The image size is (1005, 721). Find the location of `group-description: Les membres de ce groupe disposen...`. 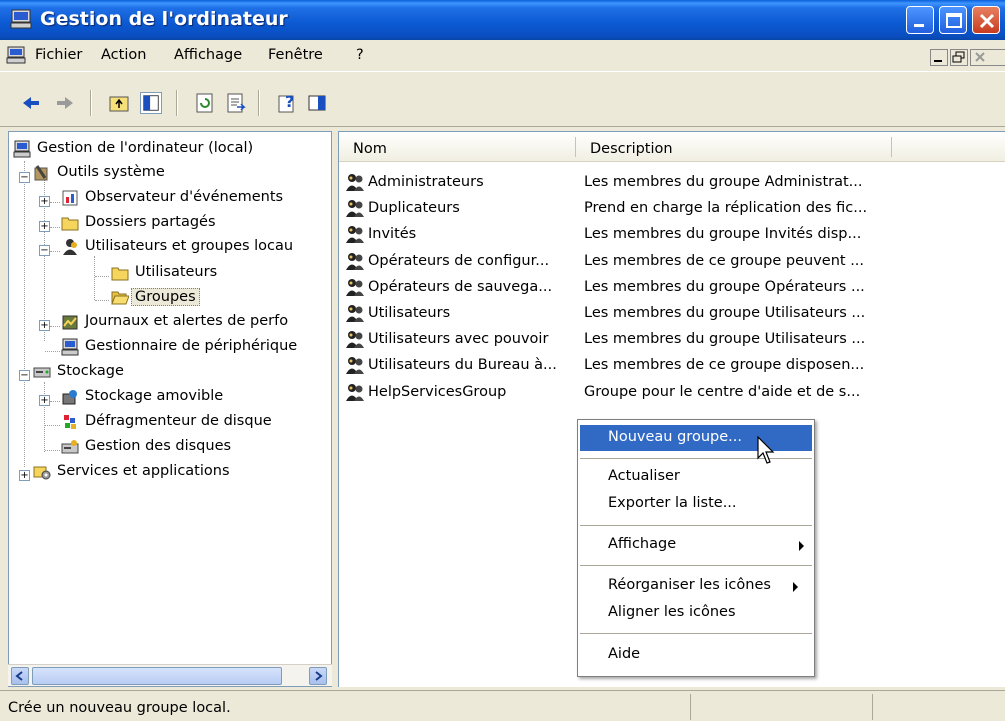

group-description: Les membres de ce groupe disposen... is located at coordinates (724, 365).